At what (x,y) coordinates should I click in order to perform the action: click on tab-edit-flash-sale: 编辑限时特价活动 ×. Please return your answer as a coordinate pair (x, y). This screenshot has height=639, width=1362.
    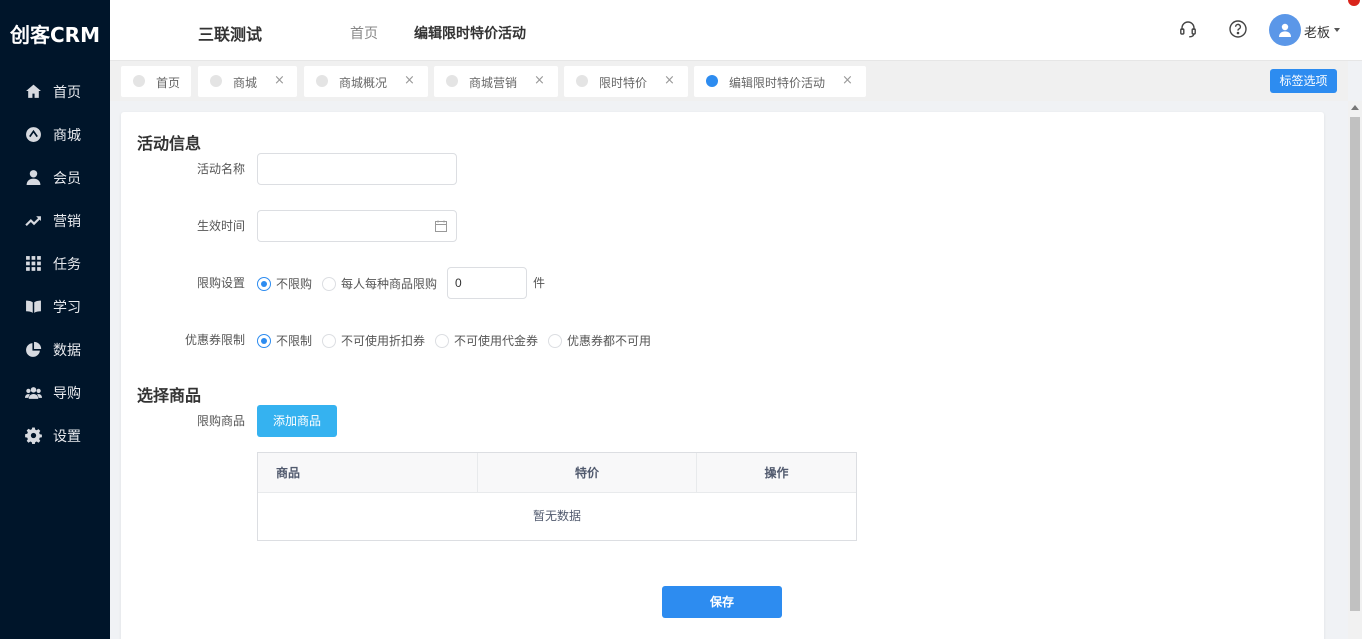
    Looking at the image, I should click on (780, 81).